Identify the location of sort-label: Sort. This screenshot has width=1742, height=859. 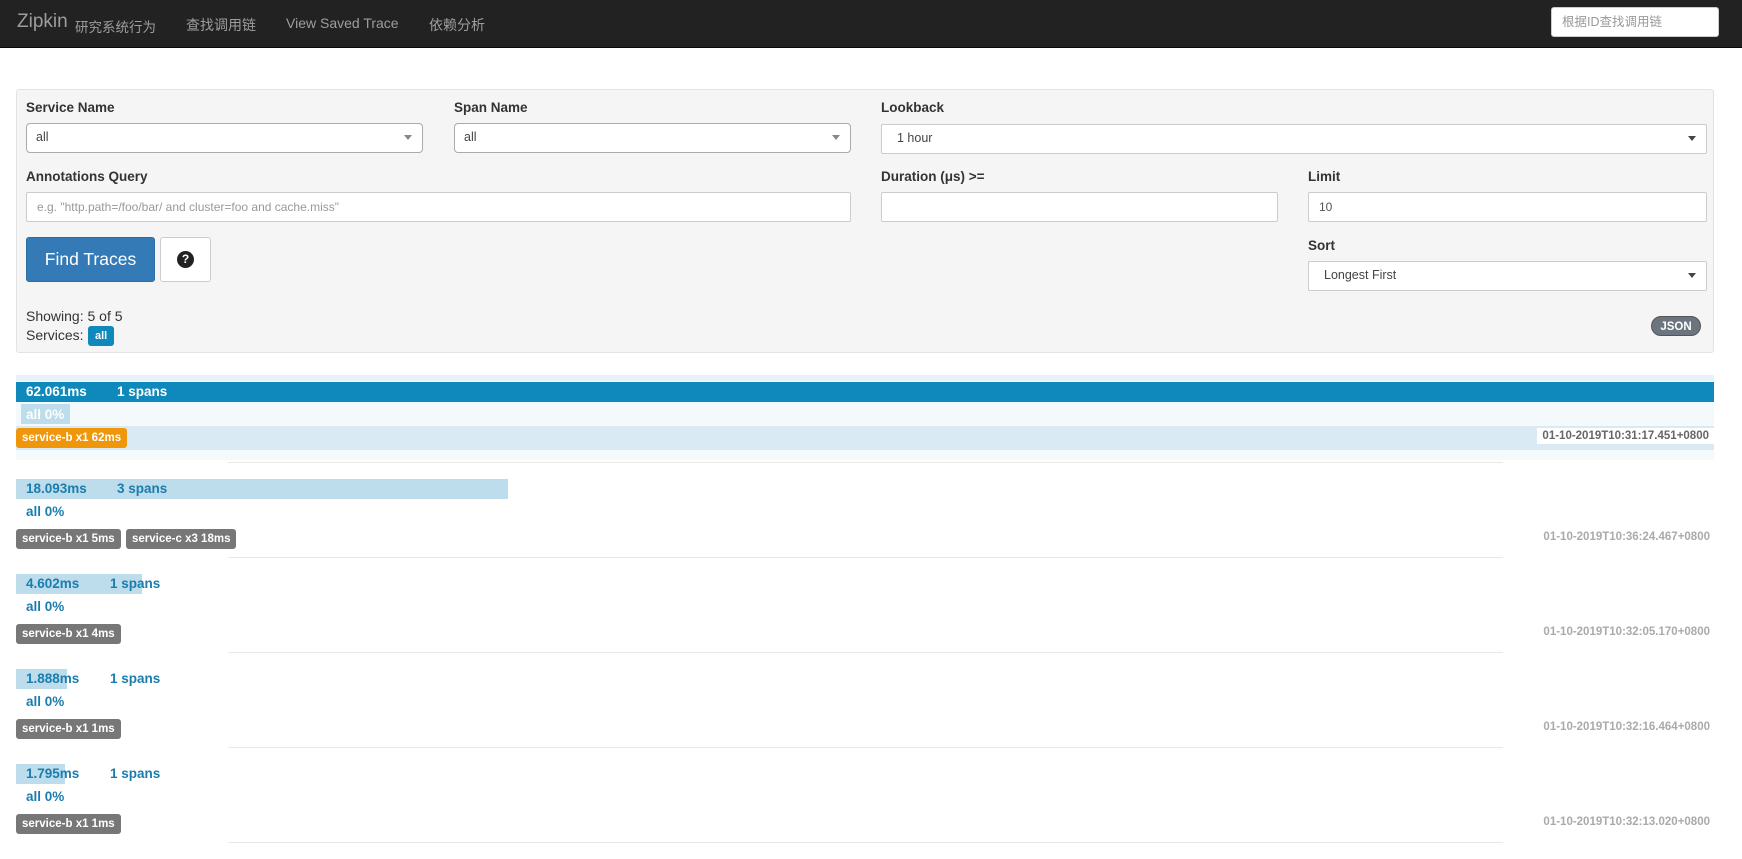
(1321, 245).